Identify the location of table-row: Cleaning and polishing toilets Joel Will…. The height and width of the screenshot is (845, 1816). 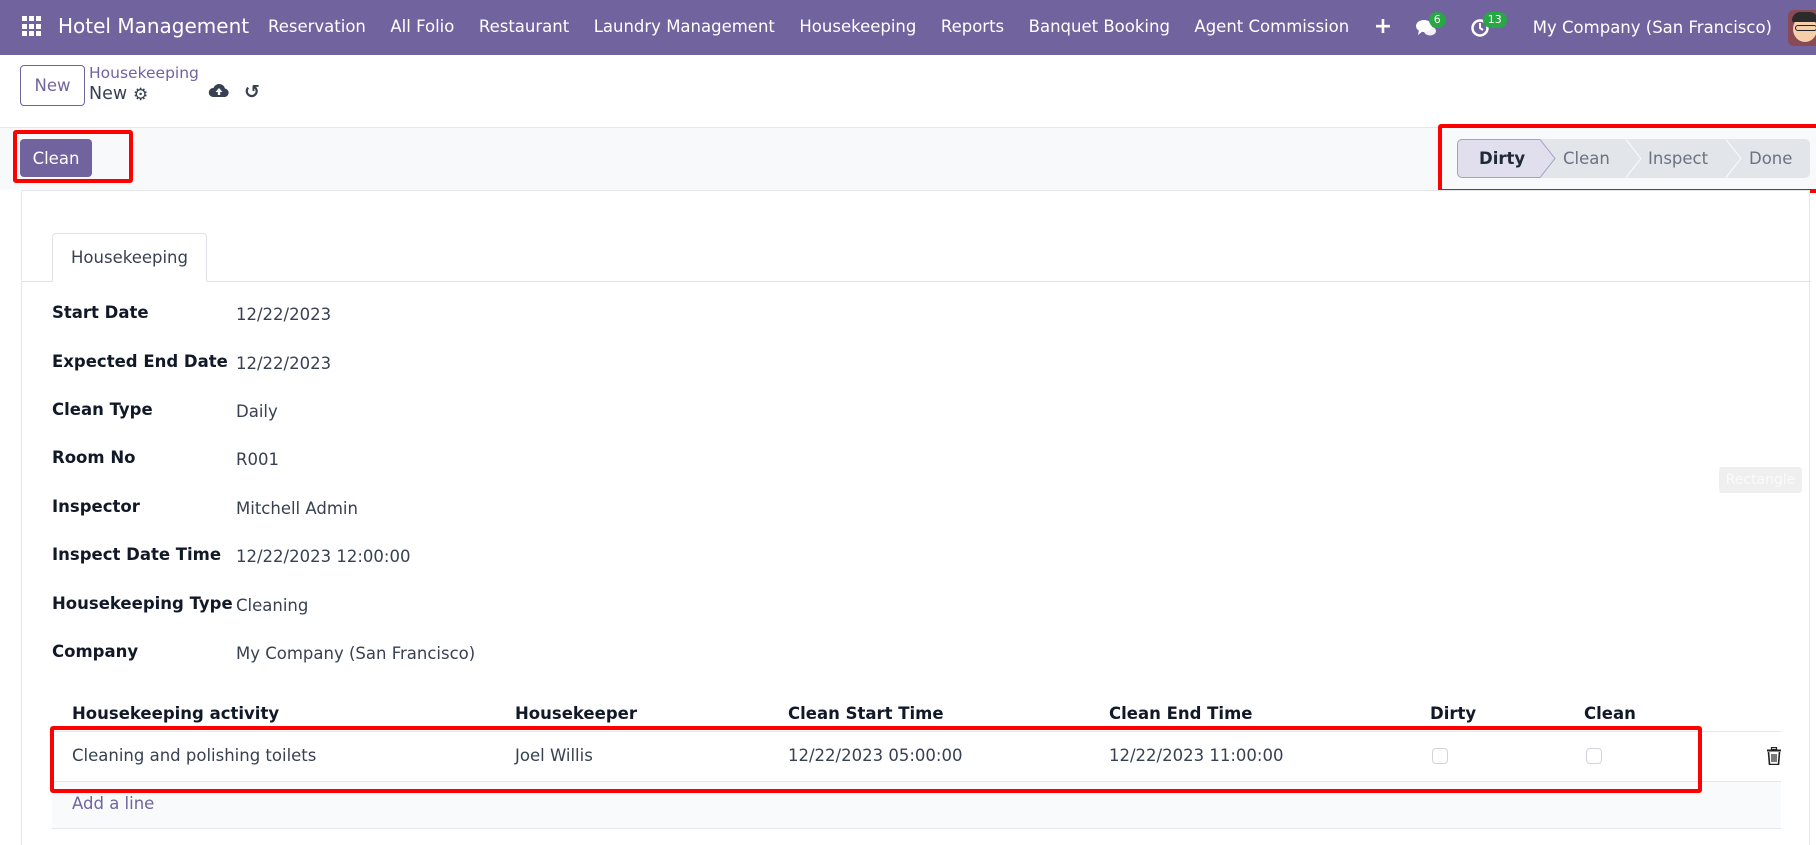
(916, 756).